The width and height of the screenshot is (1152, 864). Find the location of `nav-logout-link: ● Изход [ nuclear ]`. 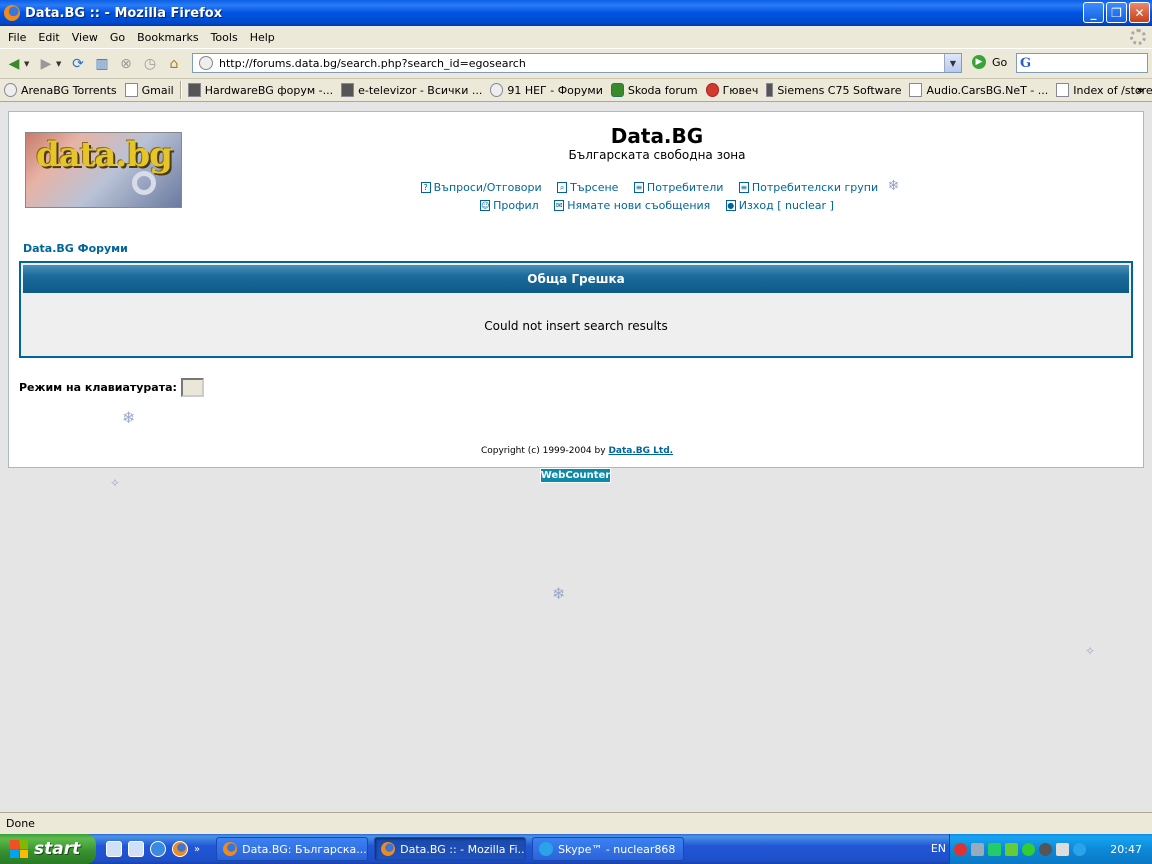

nav-logout-link: ● Изход [ nuclear ] is located at coordinates (779, 205).